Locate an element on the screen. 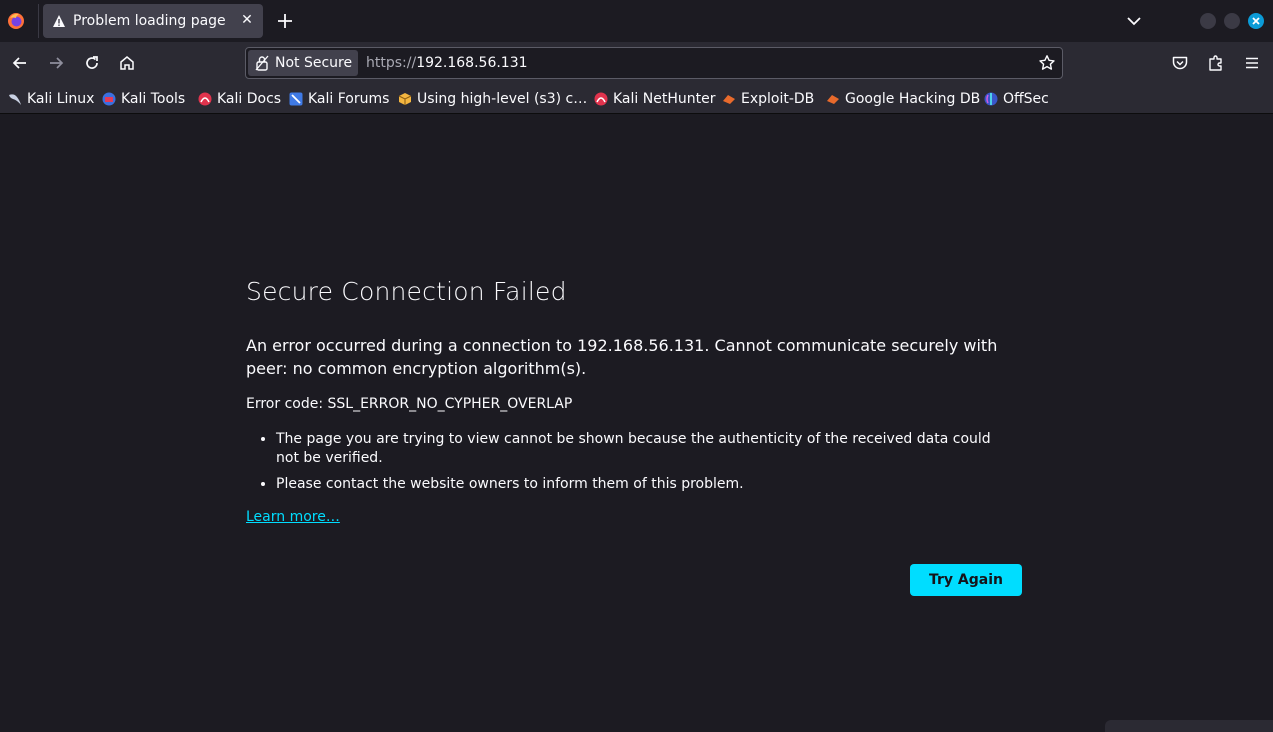 The height and width of the screenshot is (732, 1273). identity-box: Not Secure is located at coordinates (303, 63).